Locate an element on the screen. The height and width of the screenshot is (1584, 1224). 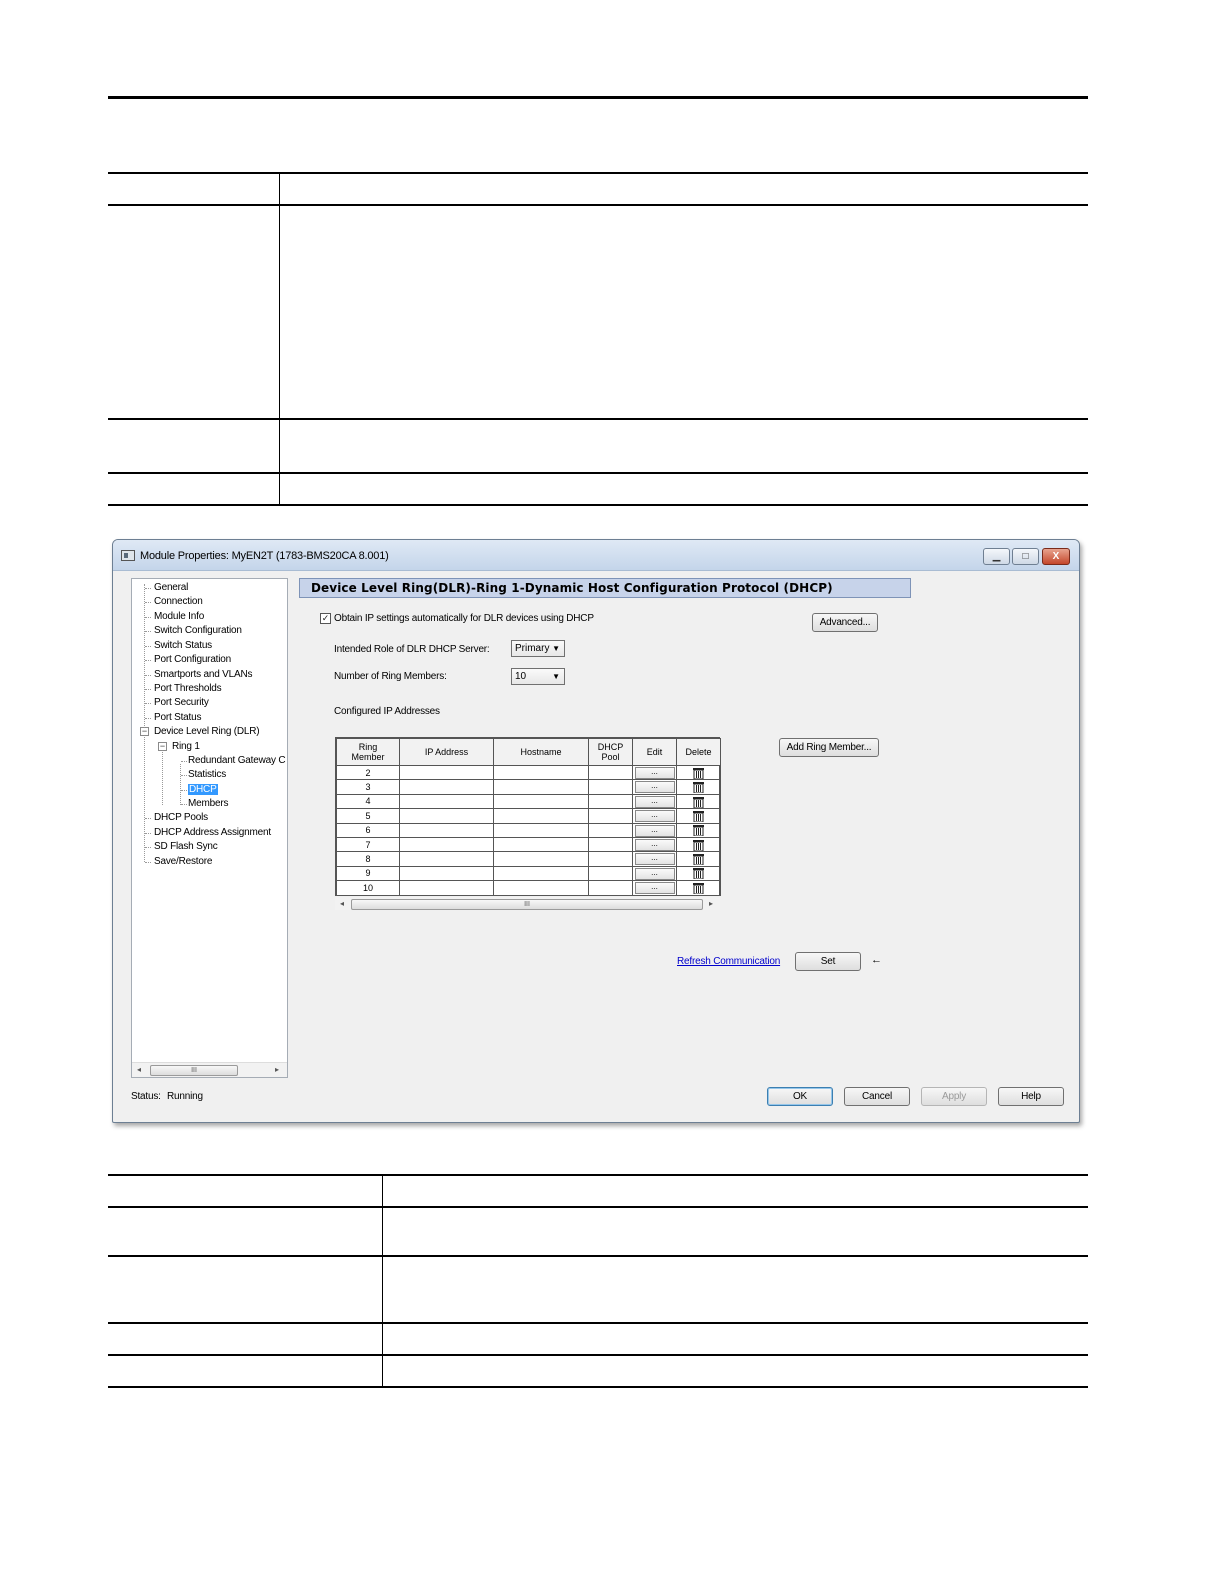
tree-item-switch-configuration: Switch Configuration is located at coordinates (198, 631).